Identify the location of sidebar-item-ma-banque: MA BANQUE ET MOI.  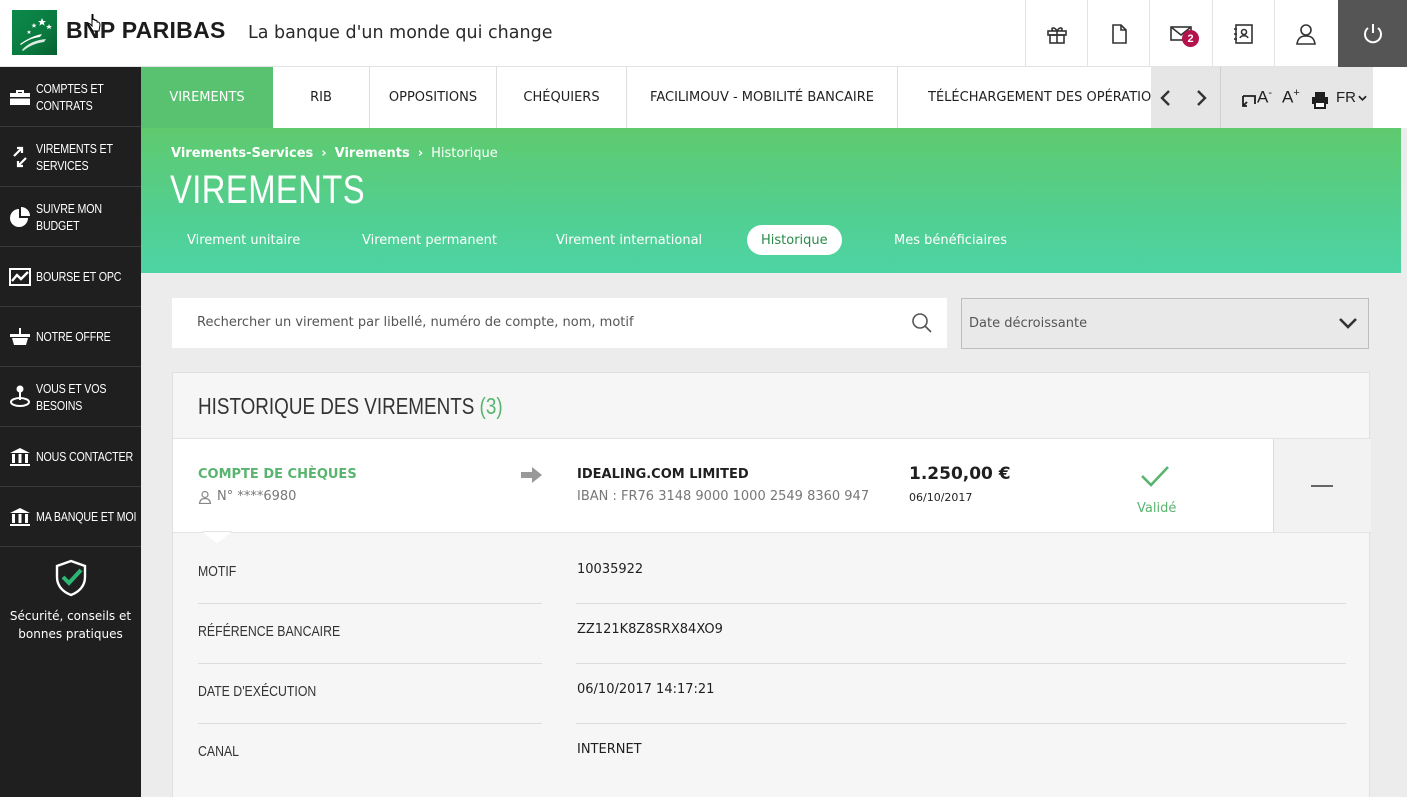
(70, 517).